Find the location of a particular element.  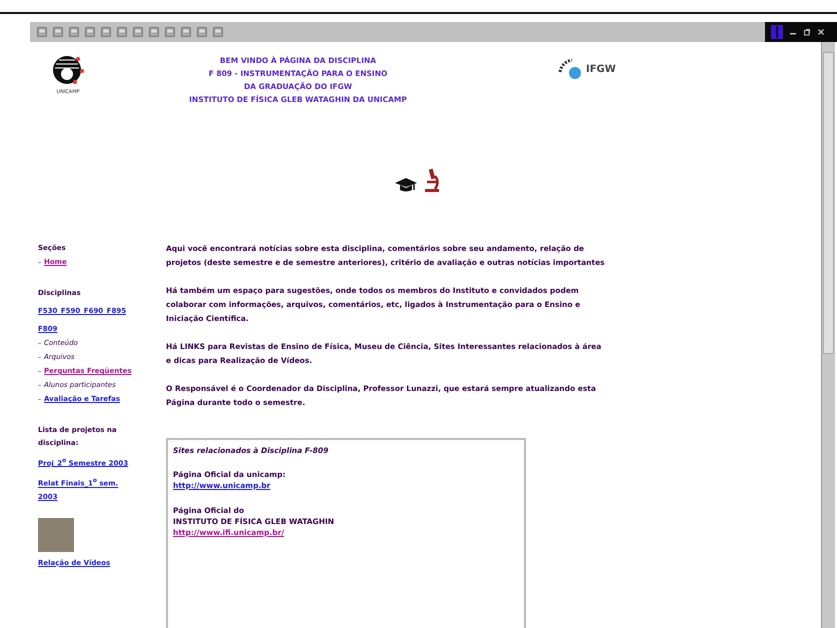

graduation-cap-icon is located at coordinates (406, 186).